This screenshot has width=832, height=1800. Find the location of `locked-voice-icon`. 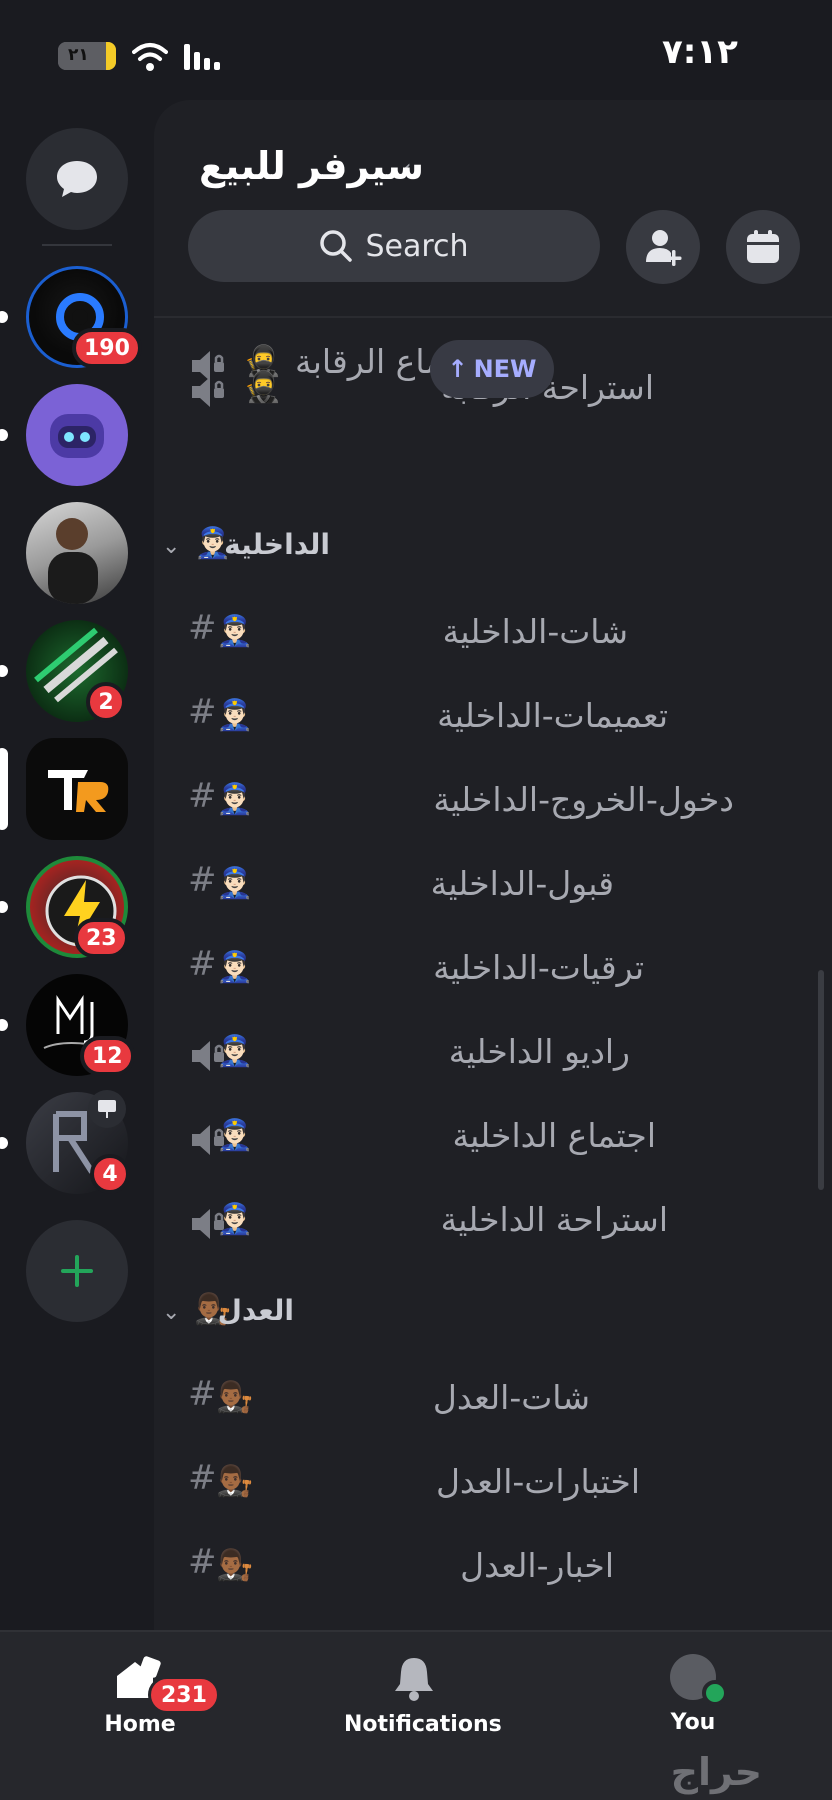

locked-voice-icon is located at coordinates (208, 392).